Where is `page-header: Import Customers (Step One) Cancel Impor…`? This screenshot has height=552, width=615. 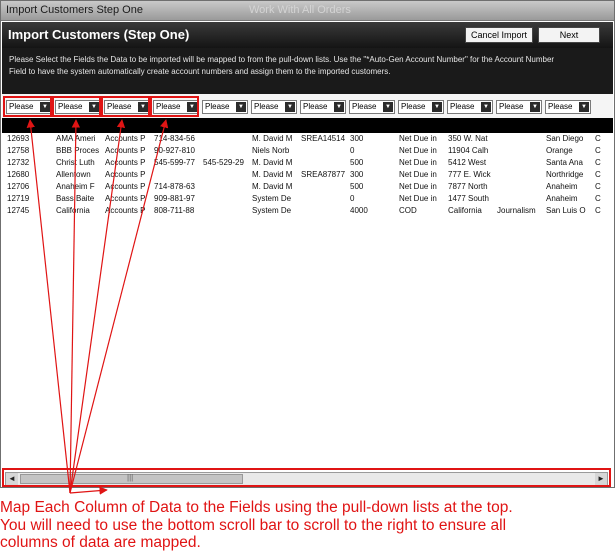
page-header: Import Customers (Step One) Cancel Impor… is located at coordinates (307, 35).